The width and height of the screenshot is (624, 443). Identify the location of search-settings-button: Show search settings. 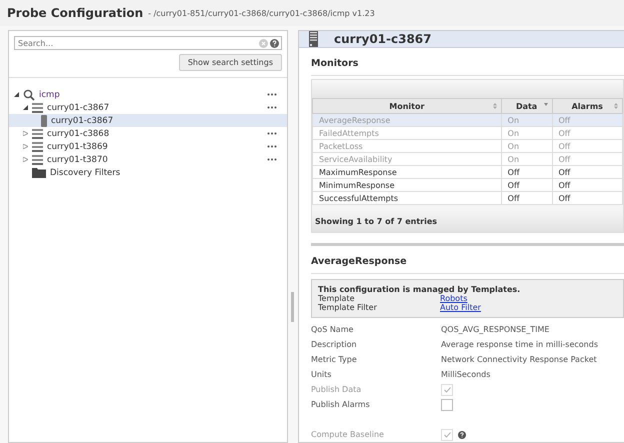
(230, 62).